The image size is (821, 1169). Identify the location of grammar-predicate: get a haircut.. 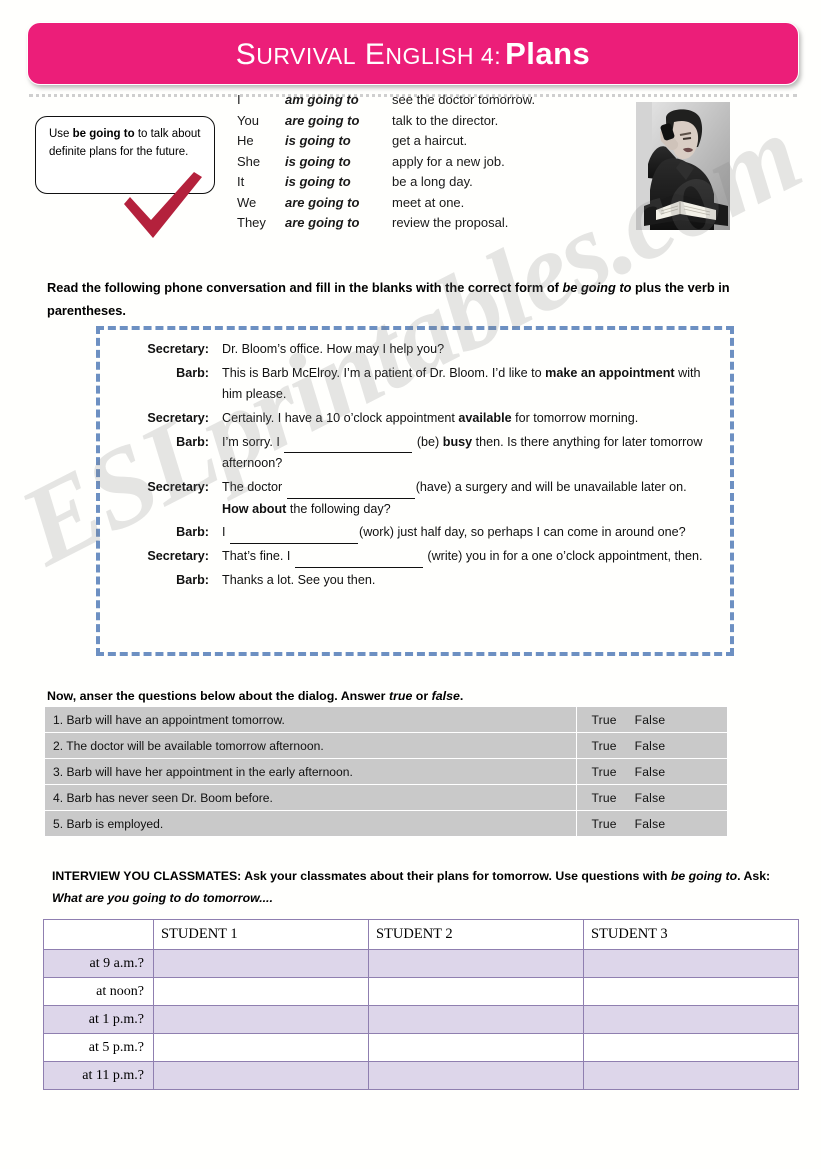
(430, 140).